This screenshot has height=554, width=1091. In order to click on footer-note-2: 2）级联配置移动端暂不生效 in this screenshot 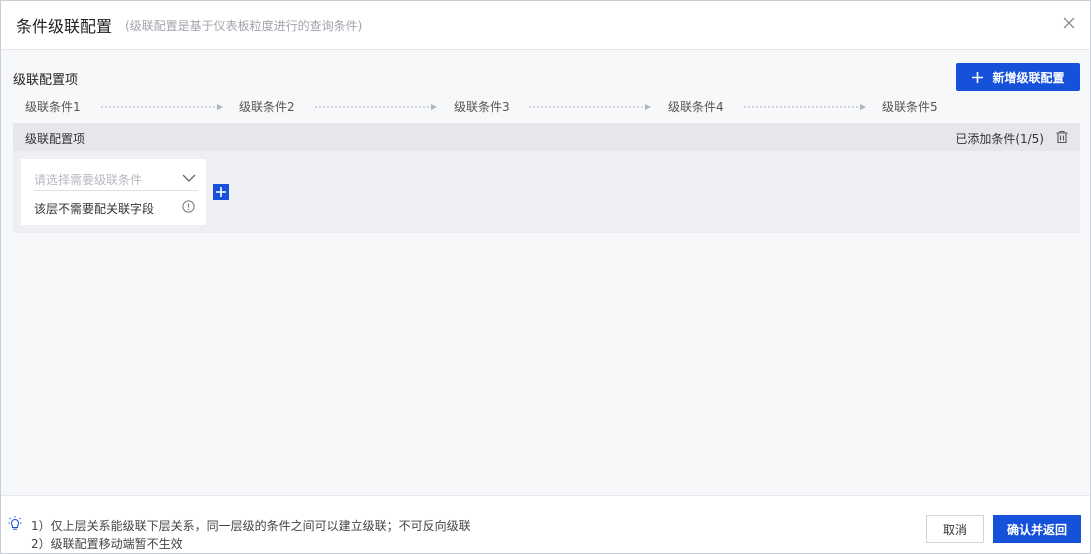, I will do `click(107, 544)`.